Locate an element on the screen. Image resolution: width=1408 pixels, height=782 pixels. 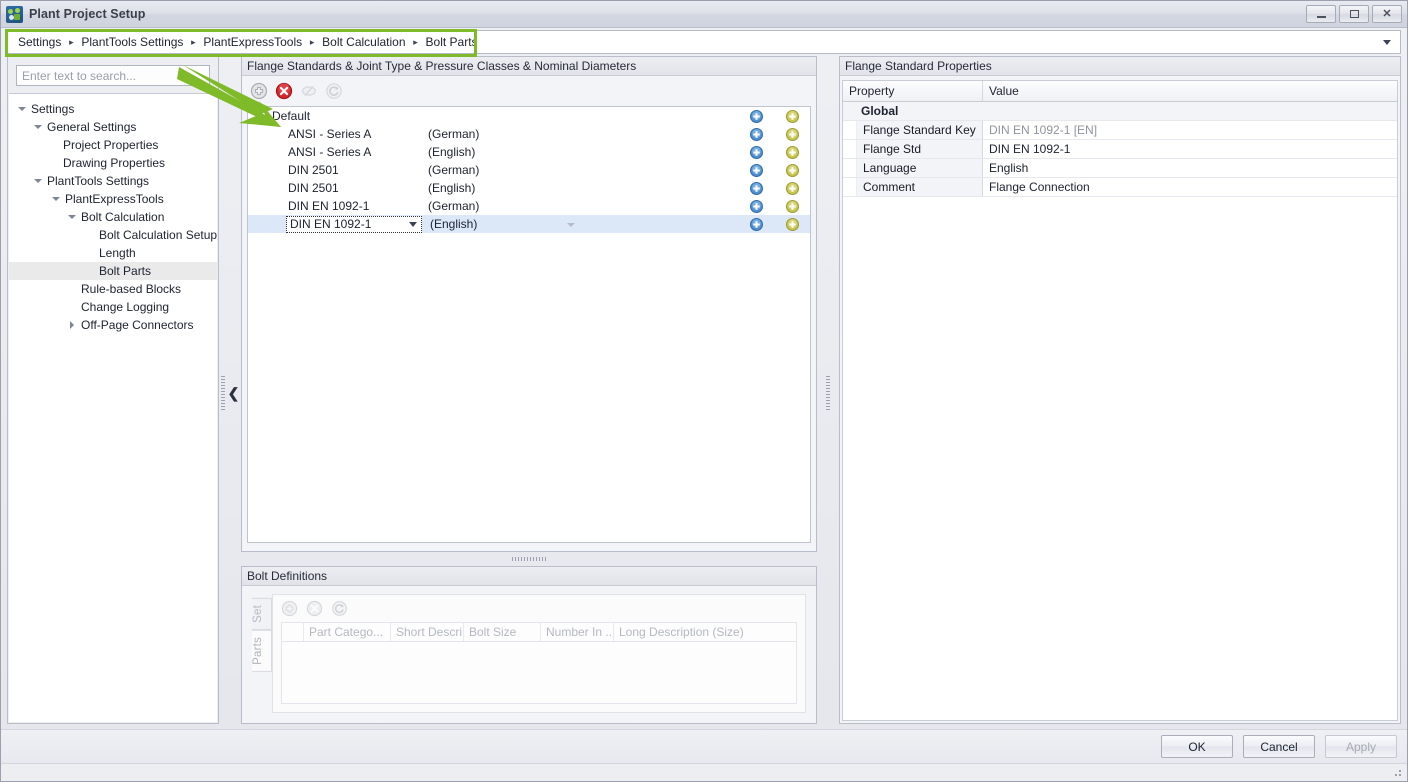
property-value: English is located at coordinates (1190, 168).